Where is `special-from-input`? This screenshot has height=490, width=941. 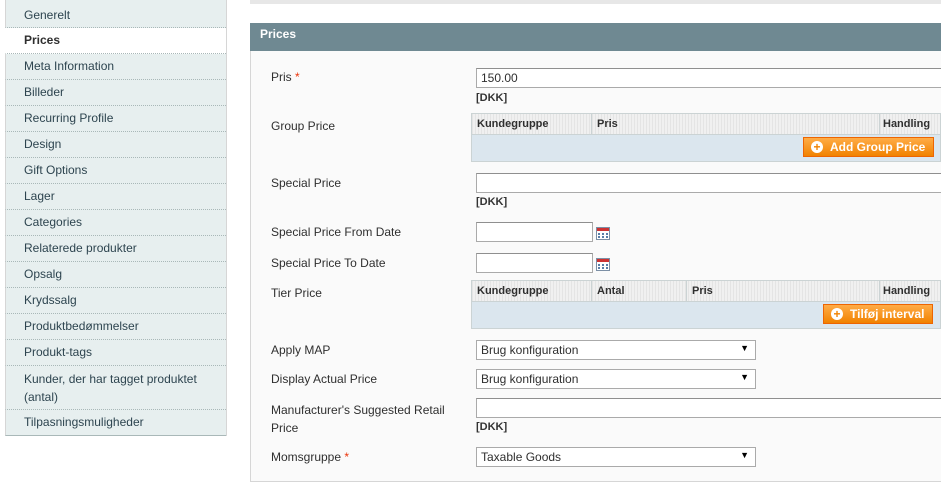 special-from-input is located at coordinates (534, 232).